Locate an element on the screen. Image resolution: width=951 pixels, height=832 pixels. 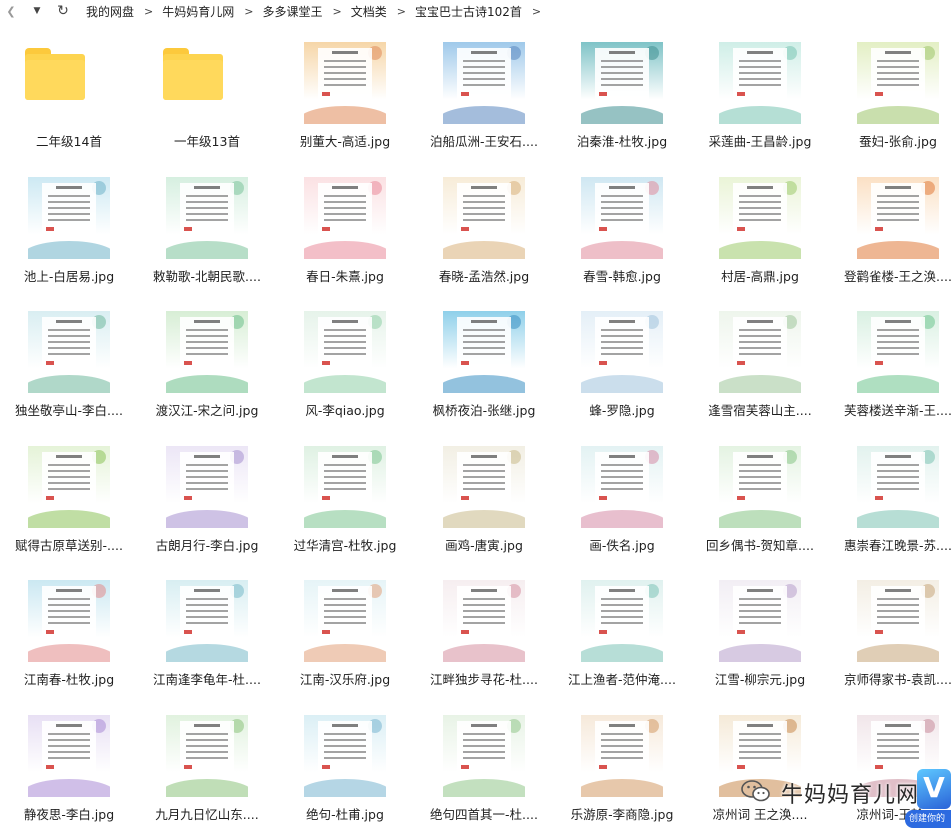
file-item: 江南-汉乐府.jpg is located at coordinates (345, 633).